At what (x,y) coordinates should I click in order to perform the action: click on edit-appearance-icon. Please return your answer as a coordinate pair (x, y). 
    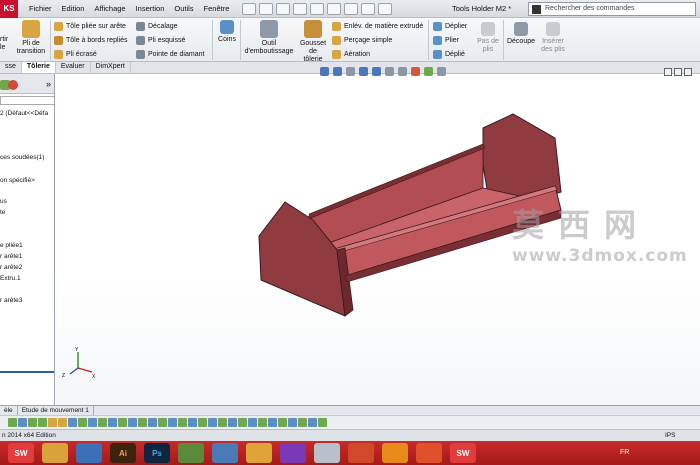
    Looking at the image, I should click on (415, 71).